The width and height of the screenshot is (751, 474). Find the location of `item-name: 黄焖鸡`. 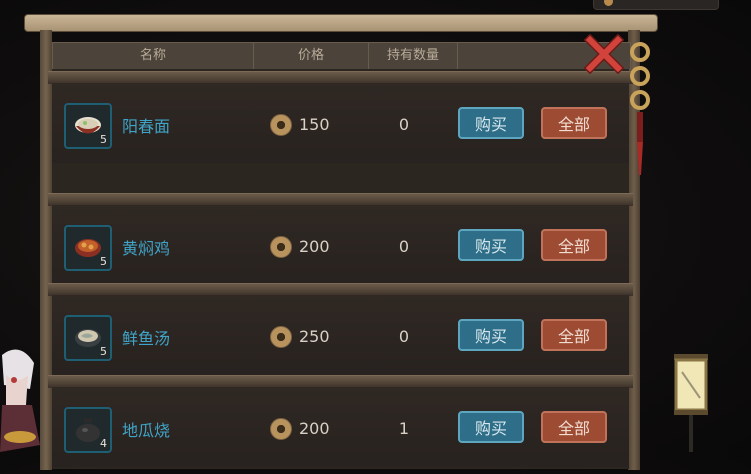

item-name: 黄焖鸡 is located at coordinates (146, 248).